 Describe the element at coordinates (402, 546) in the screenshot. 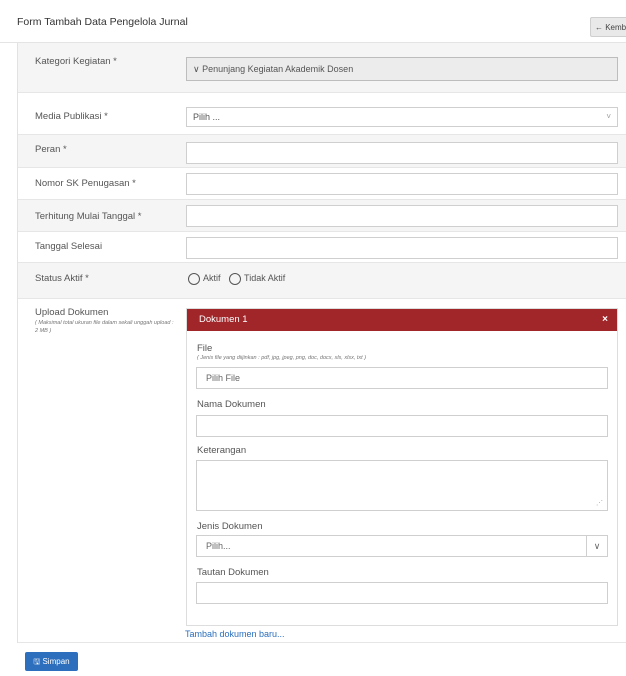

I see `jenis-dokumen-select: Pilih... ∨` at that location.